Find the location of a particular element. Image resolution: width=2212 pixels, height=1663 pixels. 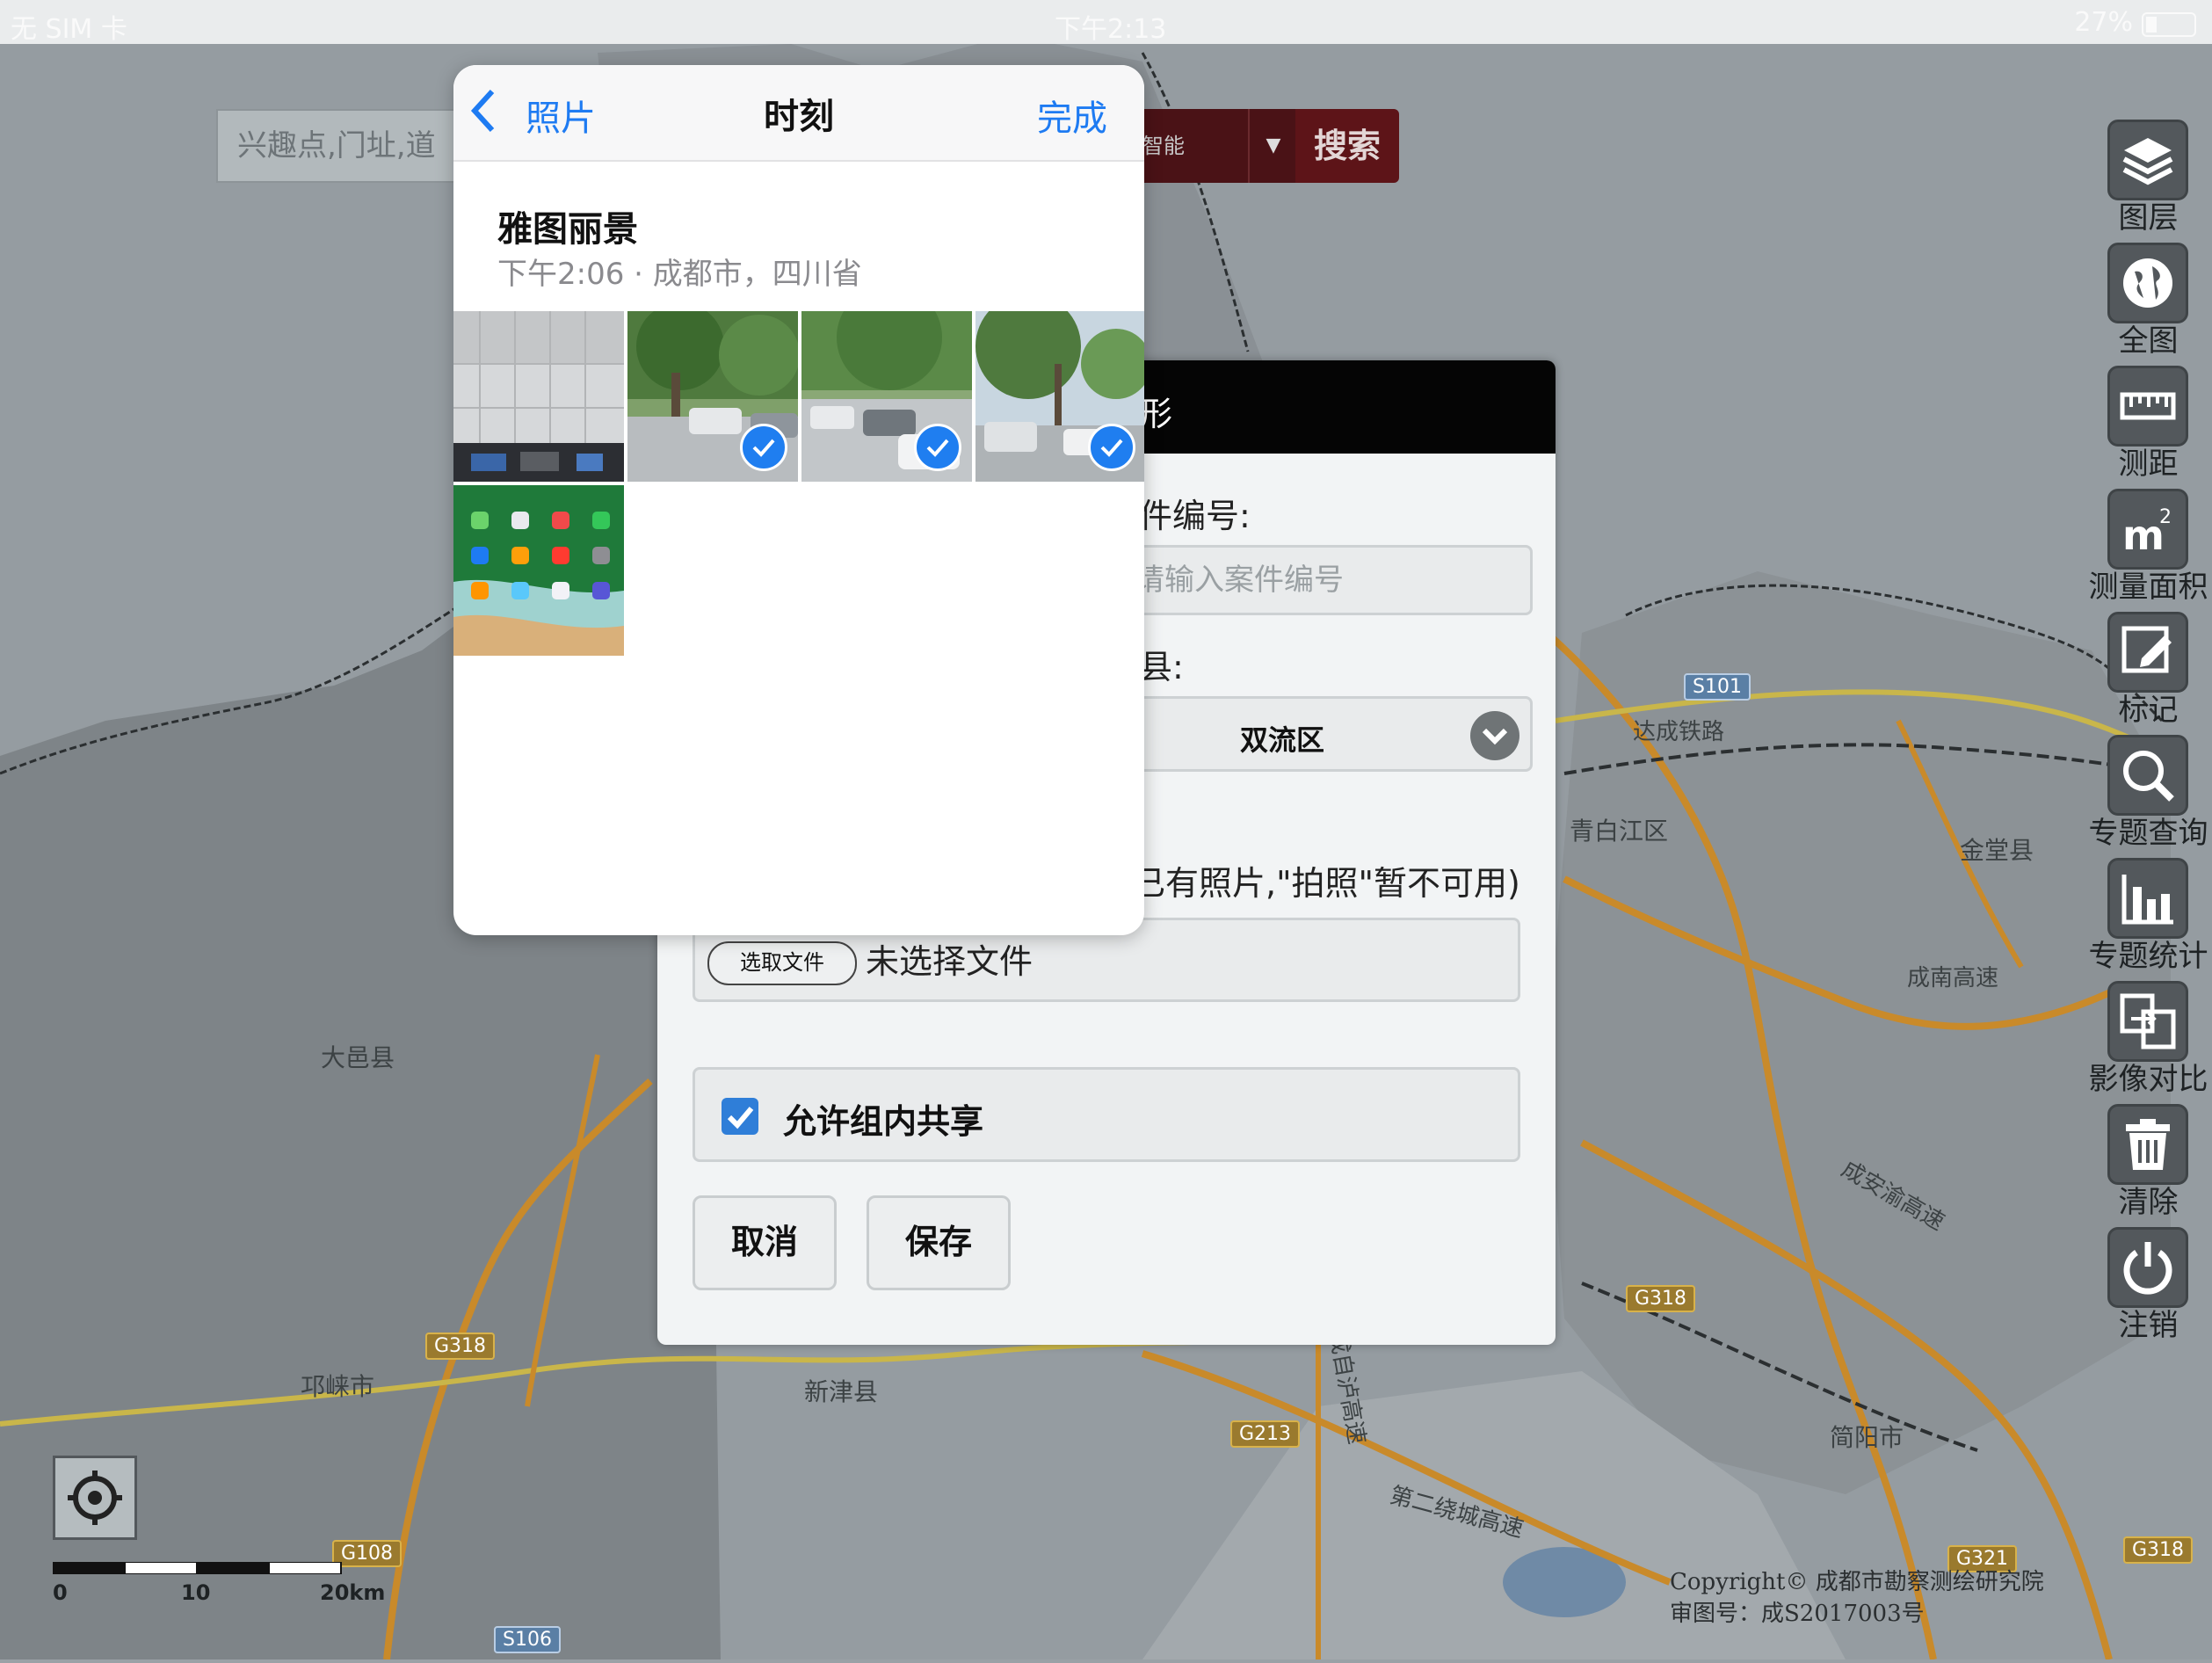

tool-layers: 图层 is located at coordinates (2149, 171).